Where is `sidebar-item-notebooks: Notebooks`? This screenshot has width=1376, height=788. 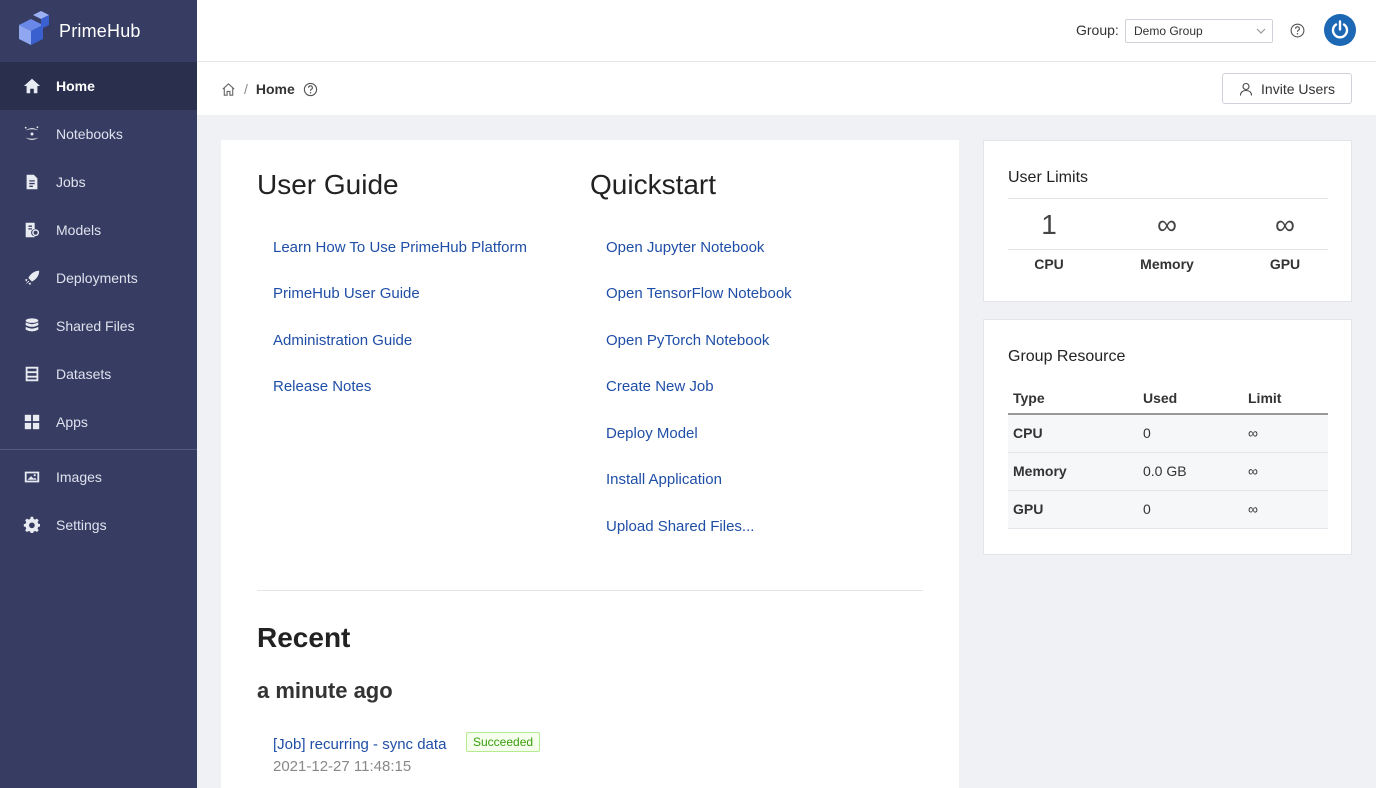
sidebar-item-notebooks: Notebooks is located at coordinates (98, 134).